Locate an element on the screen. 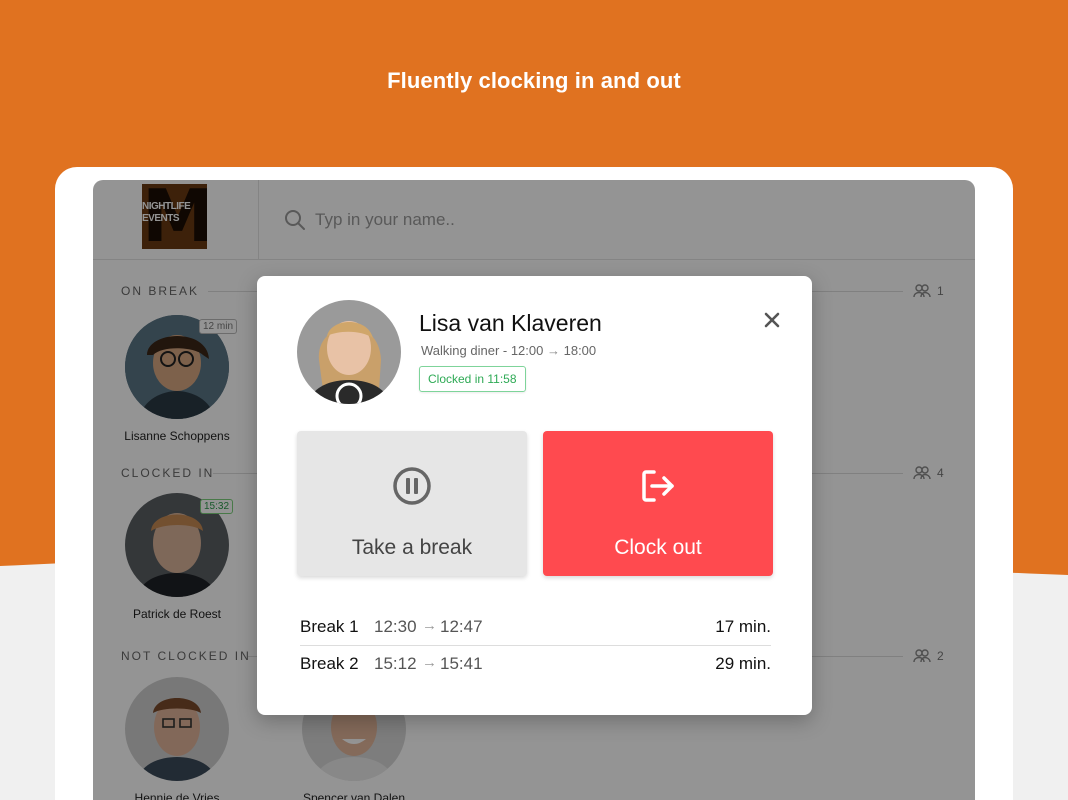 The height and width of the screenshot is (800, 1068). take-break-button: Take a break is located at coordinates (412, 503).